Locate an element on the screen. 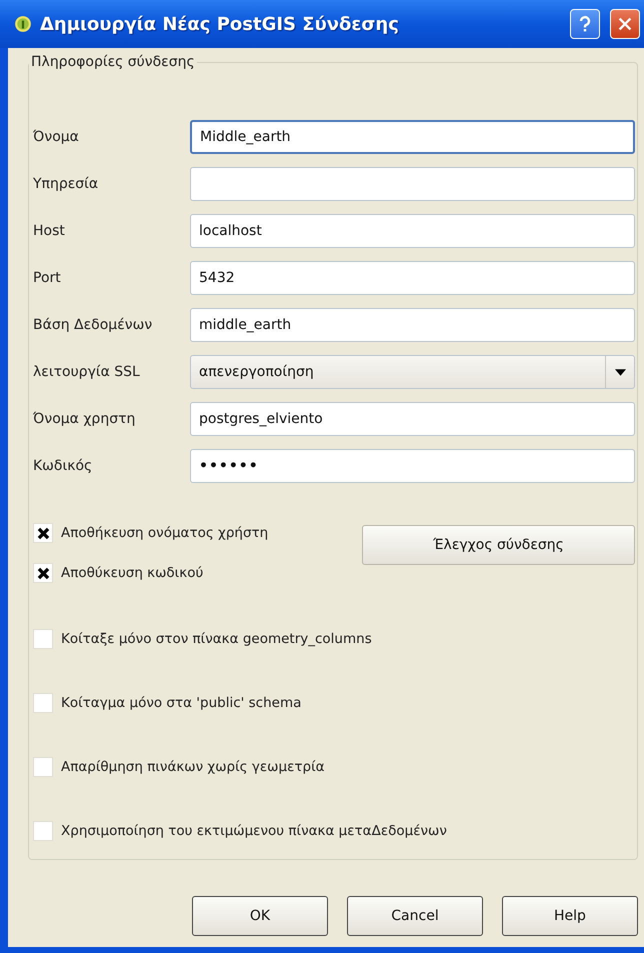 The image size is (644, 953). field-label: Κωδικός is located at coordinates (63, 466).